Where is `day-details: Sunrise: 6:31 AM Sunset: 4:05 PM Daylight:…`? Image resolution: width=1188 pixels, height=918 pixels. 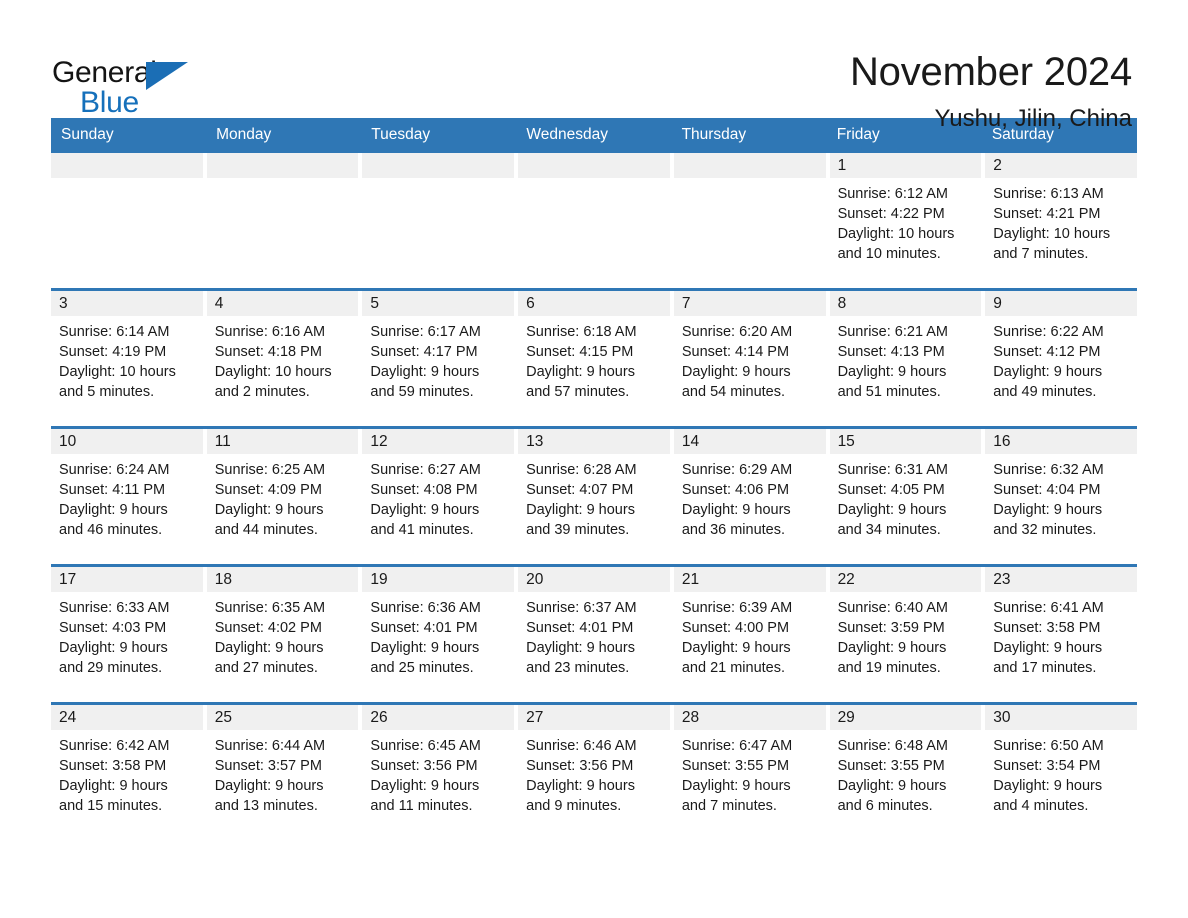
day-details: Sunrise: 6:31 AM Sunset: 4:05 PM Daylight:… is located at coordinates (906, 497).